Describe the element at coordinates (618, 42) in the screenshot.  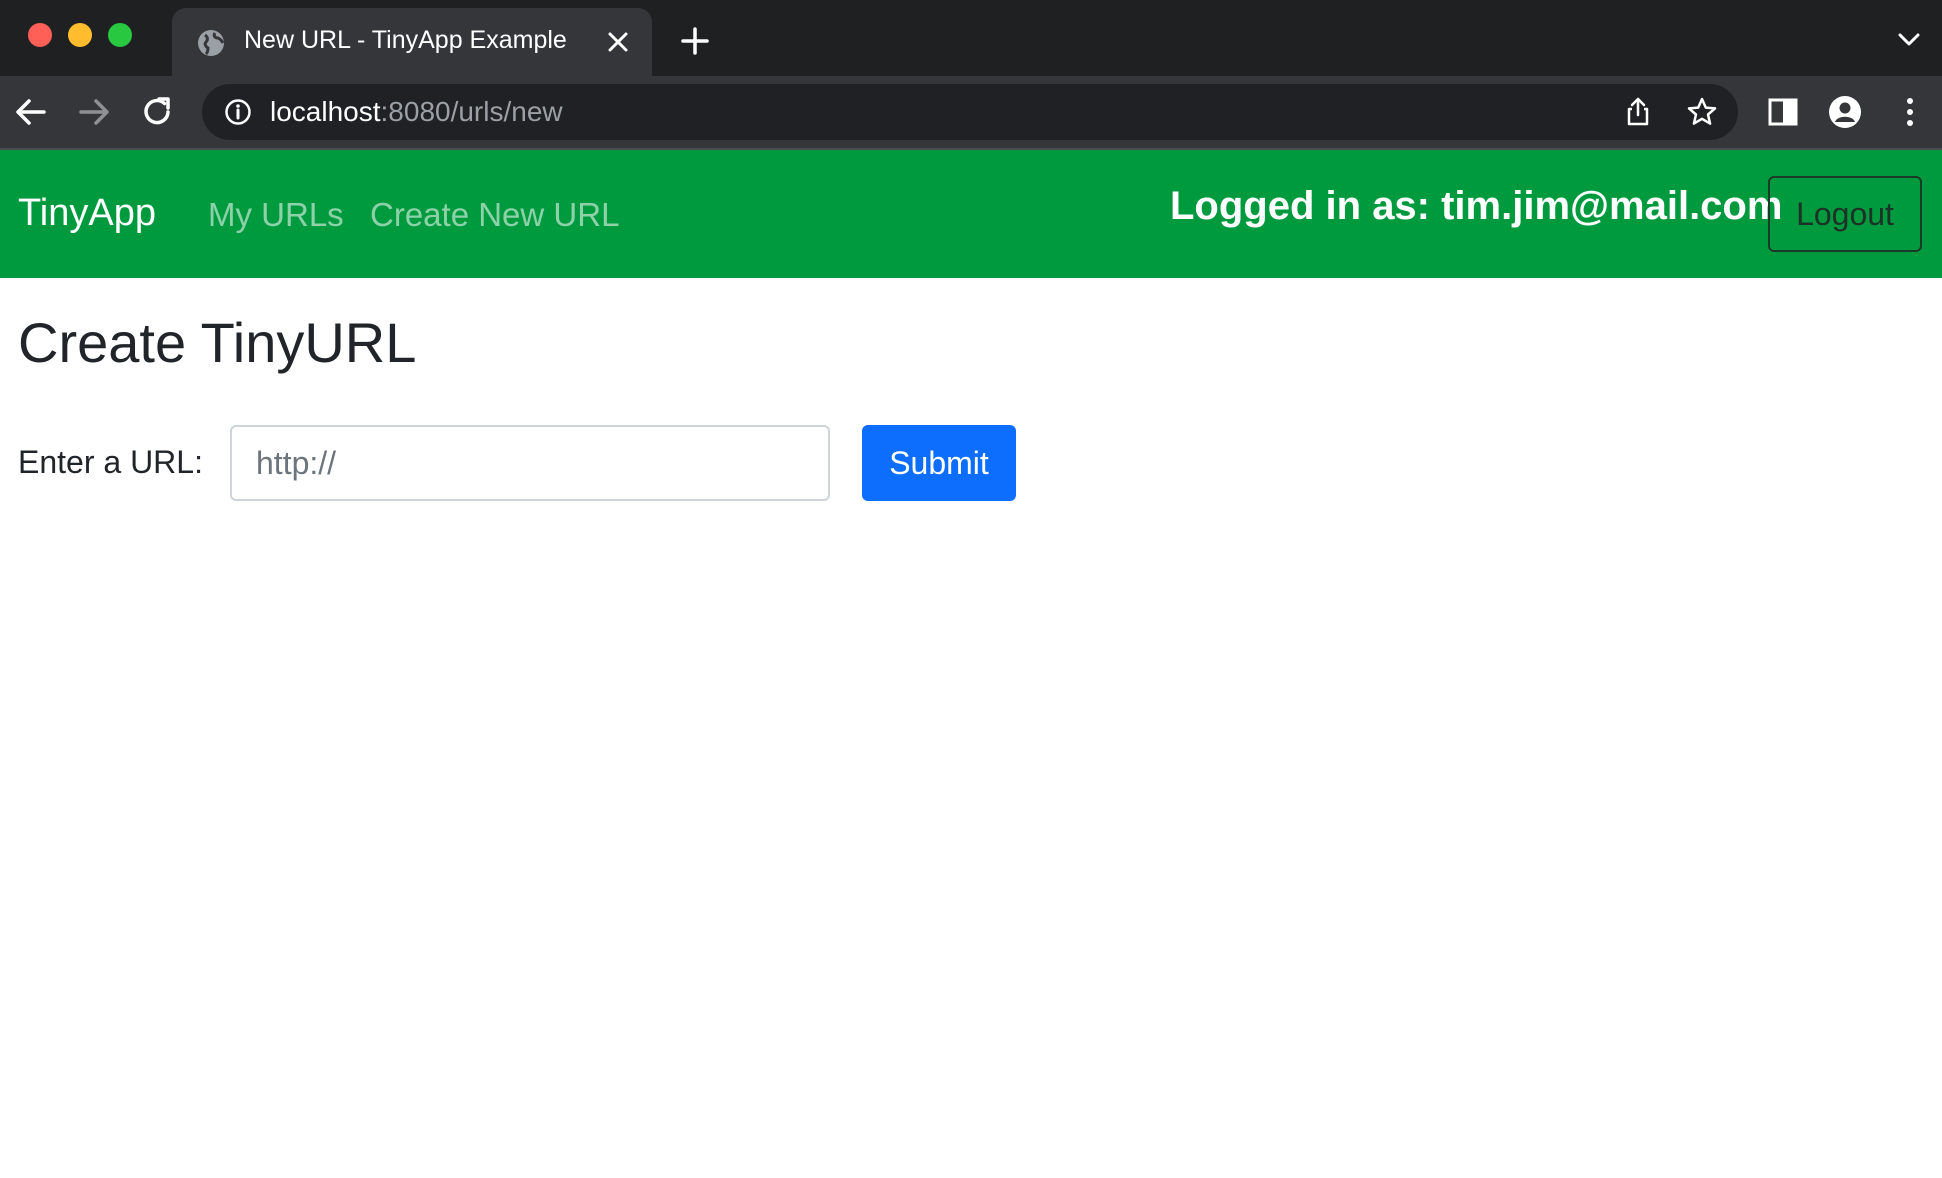
I see `close-icon` at that location.